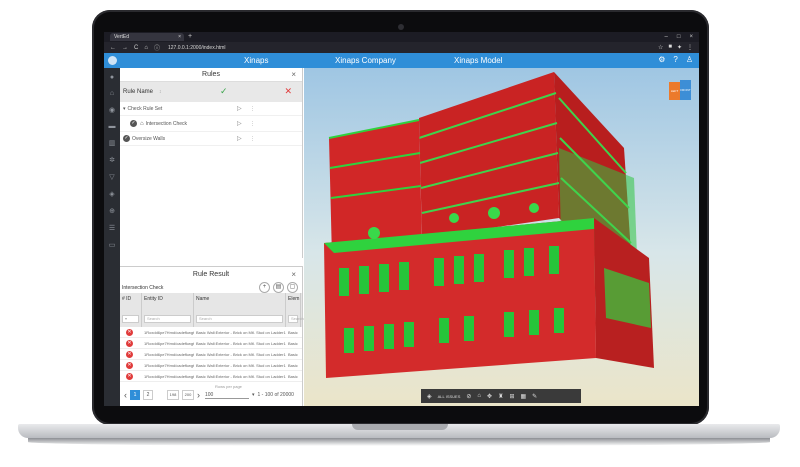 The image size is (800, 467). Describe the element at coordinates (691, 37) in the screenshot. I see `close-window-icon: ×` at that location.